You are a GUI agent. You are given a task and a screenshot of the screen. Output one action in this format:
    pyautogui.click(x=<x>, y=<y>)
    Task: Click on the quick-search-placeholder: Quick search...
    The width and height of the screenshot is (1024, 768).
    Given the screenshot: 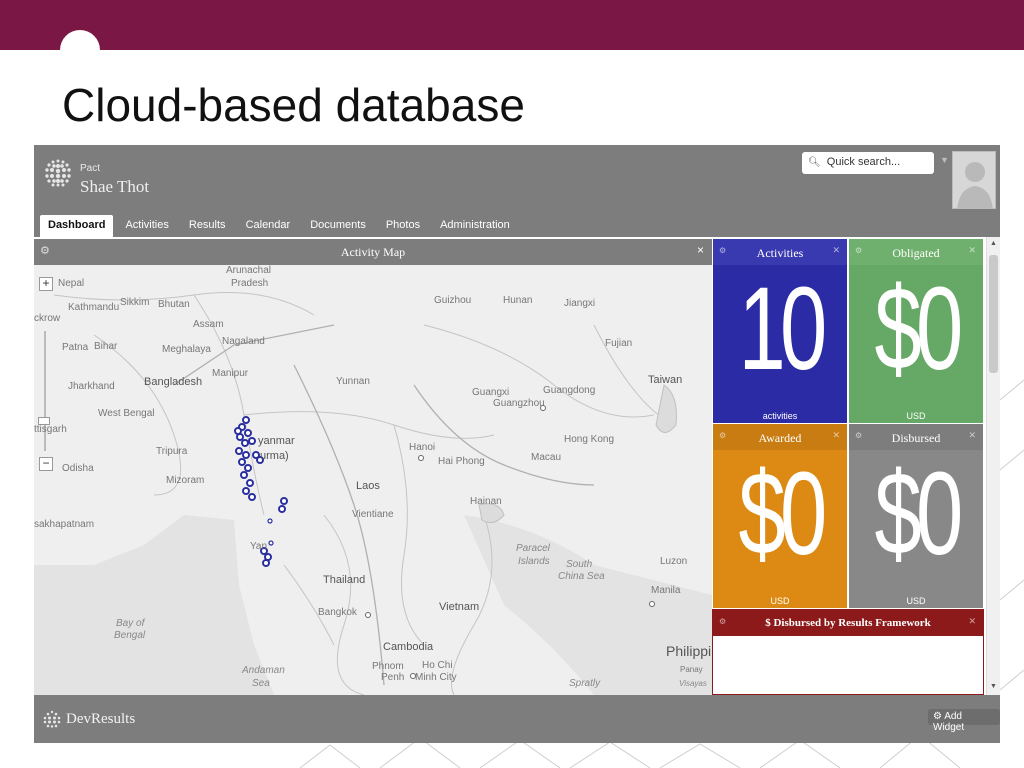 What is the action you would take?
    pyautogui.click(x=863, y=162)
    